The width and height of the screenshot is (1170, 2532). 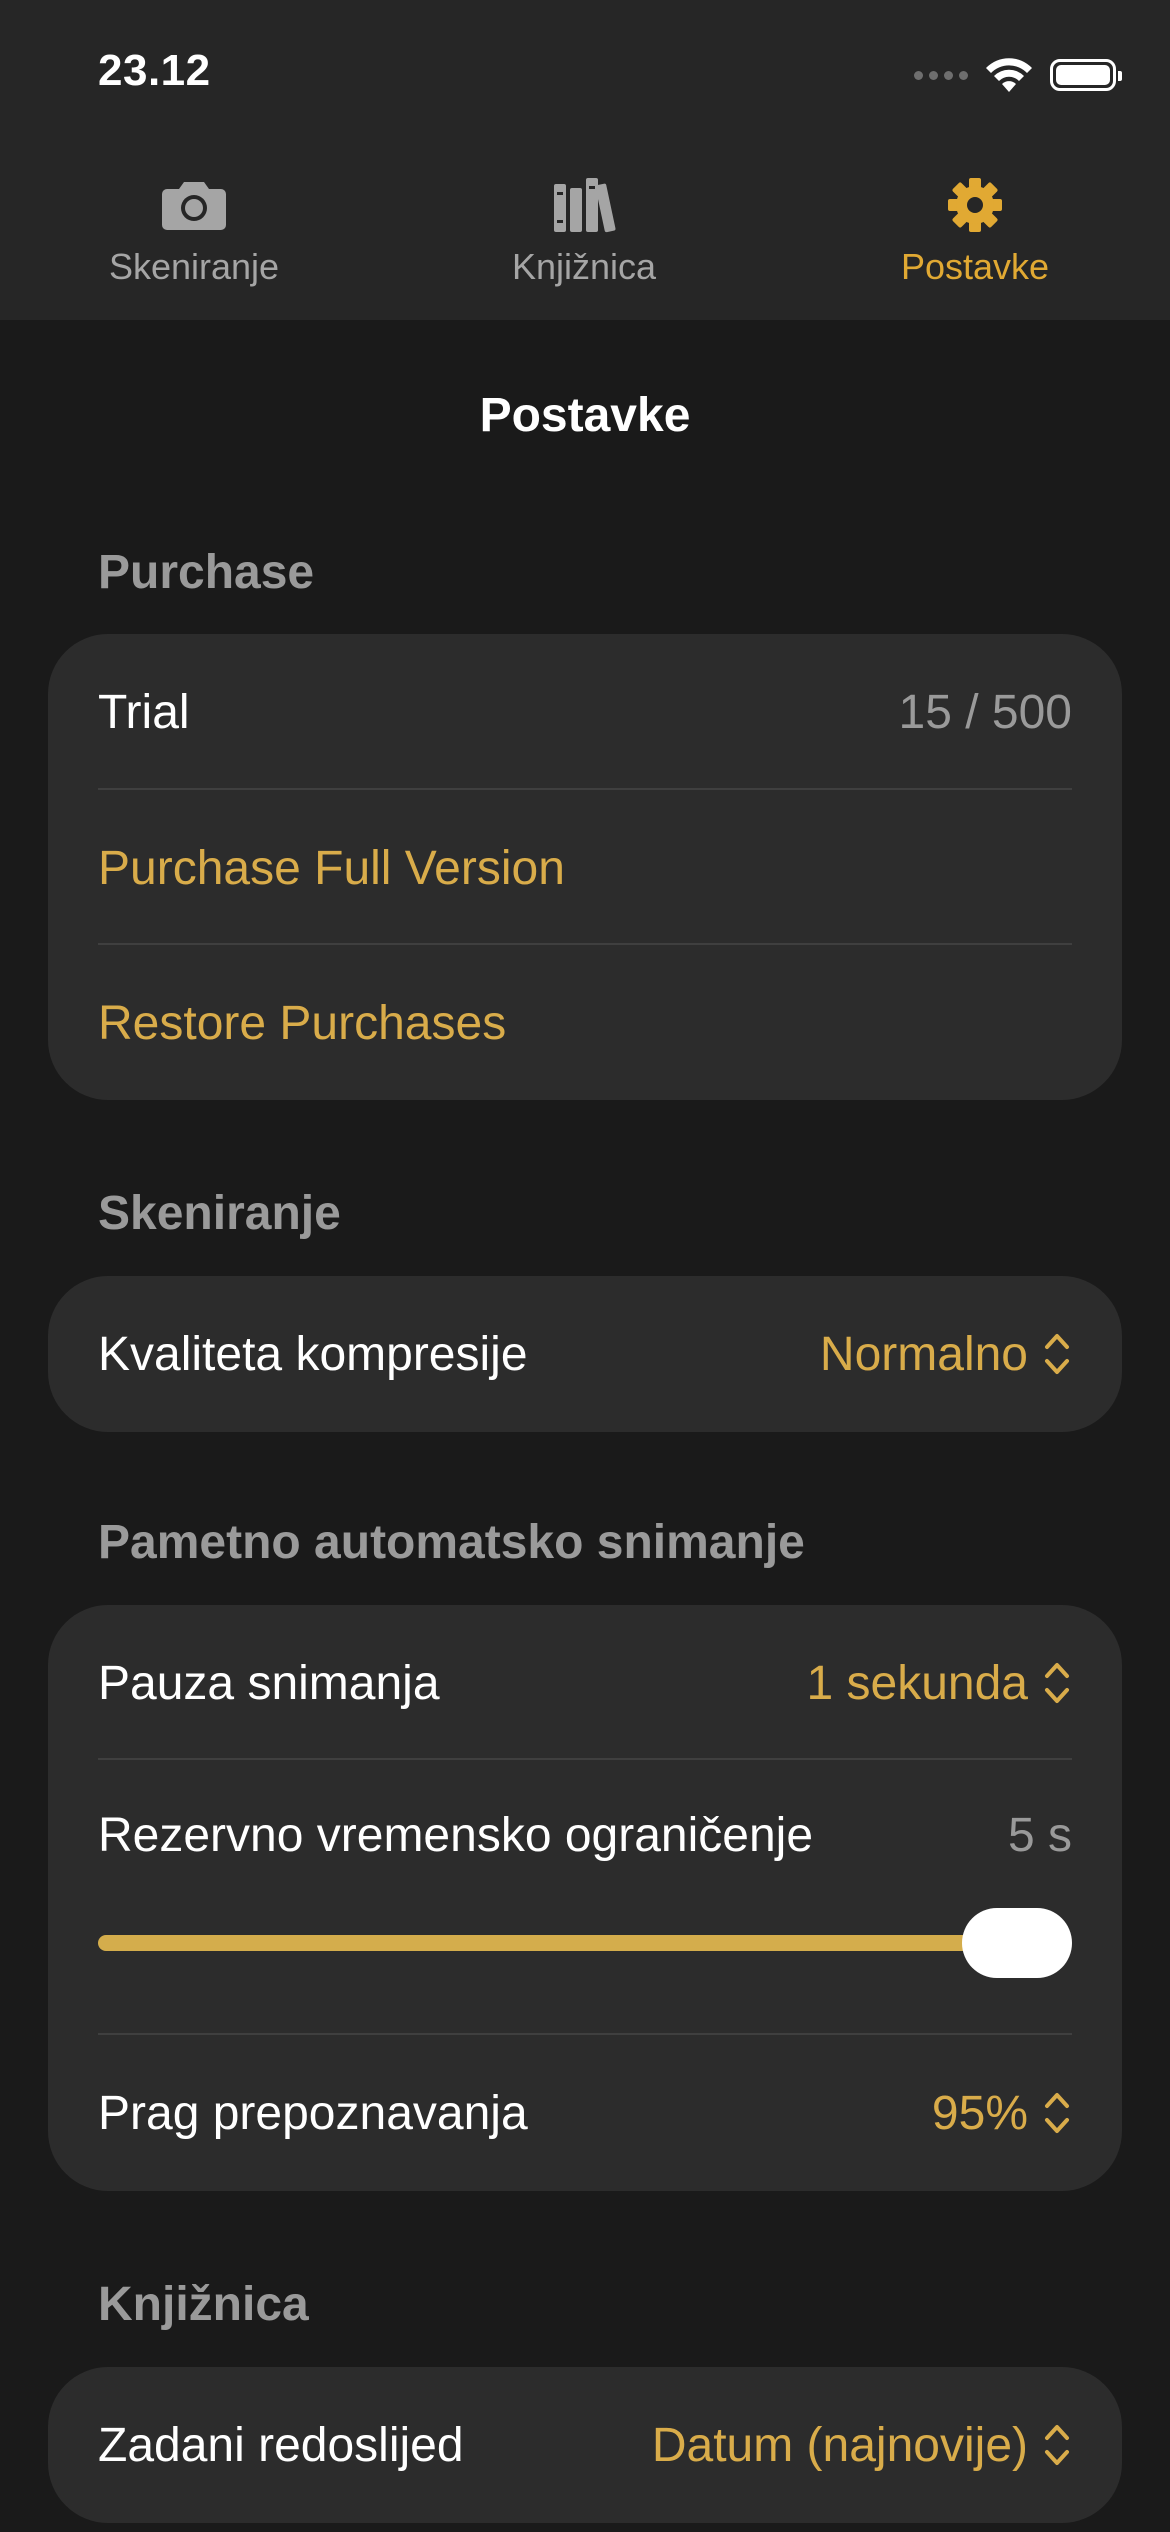 I want to click on purchase-full-version-button: Purchase Full Version, so click(x=585, y=868).